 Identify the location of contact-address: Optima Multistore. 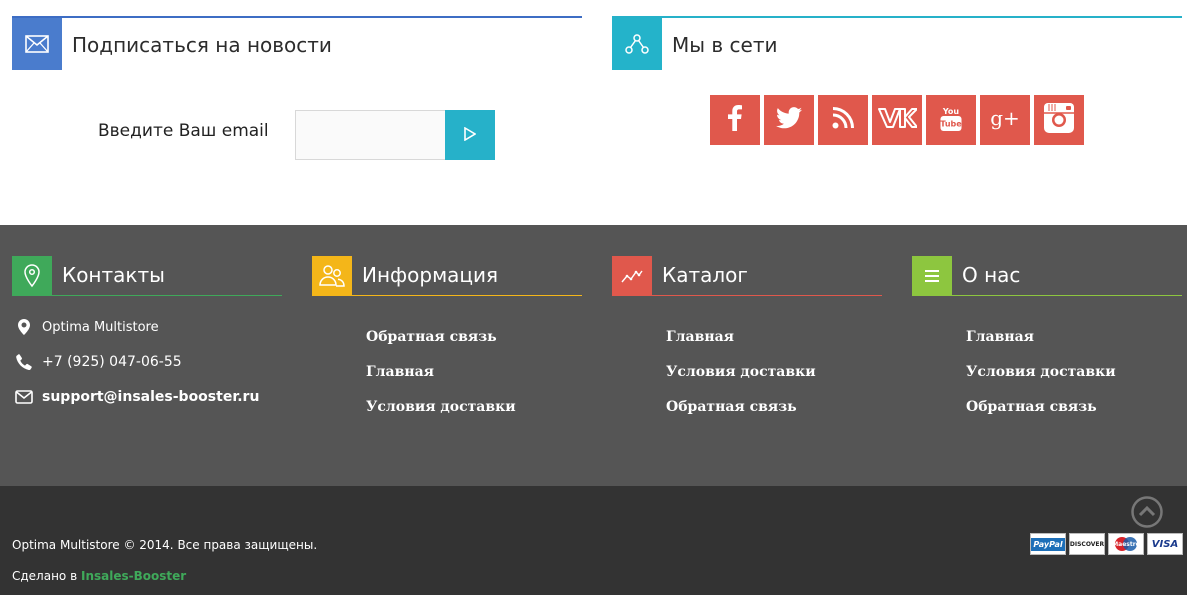
(100, 327).